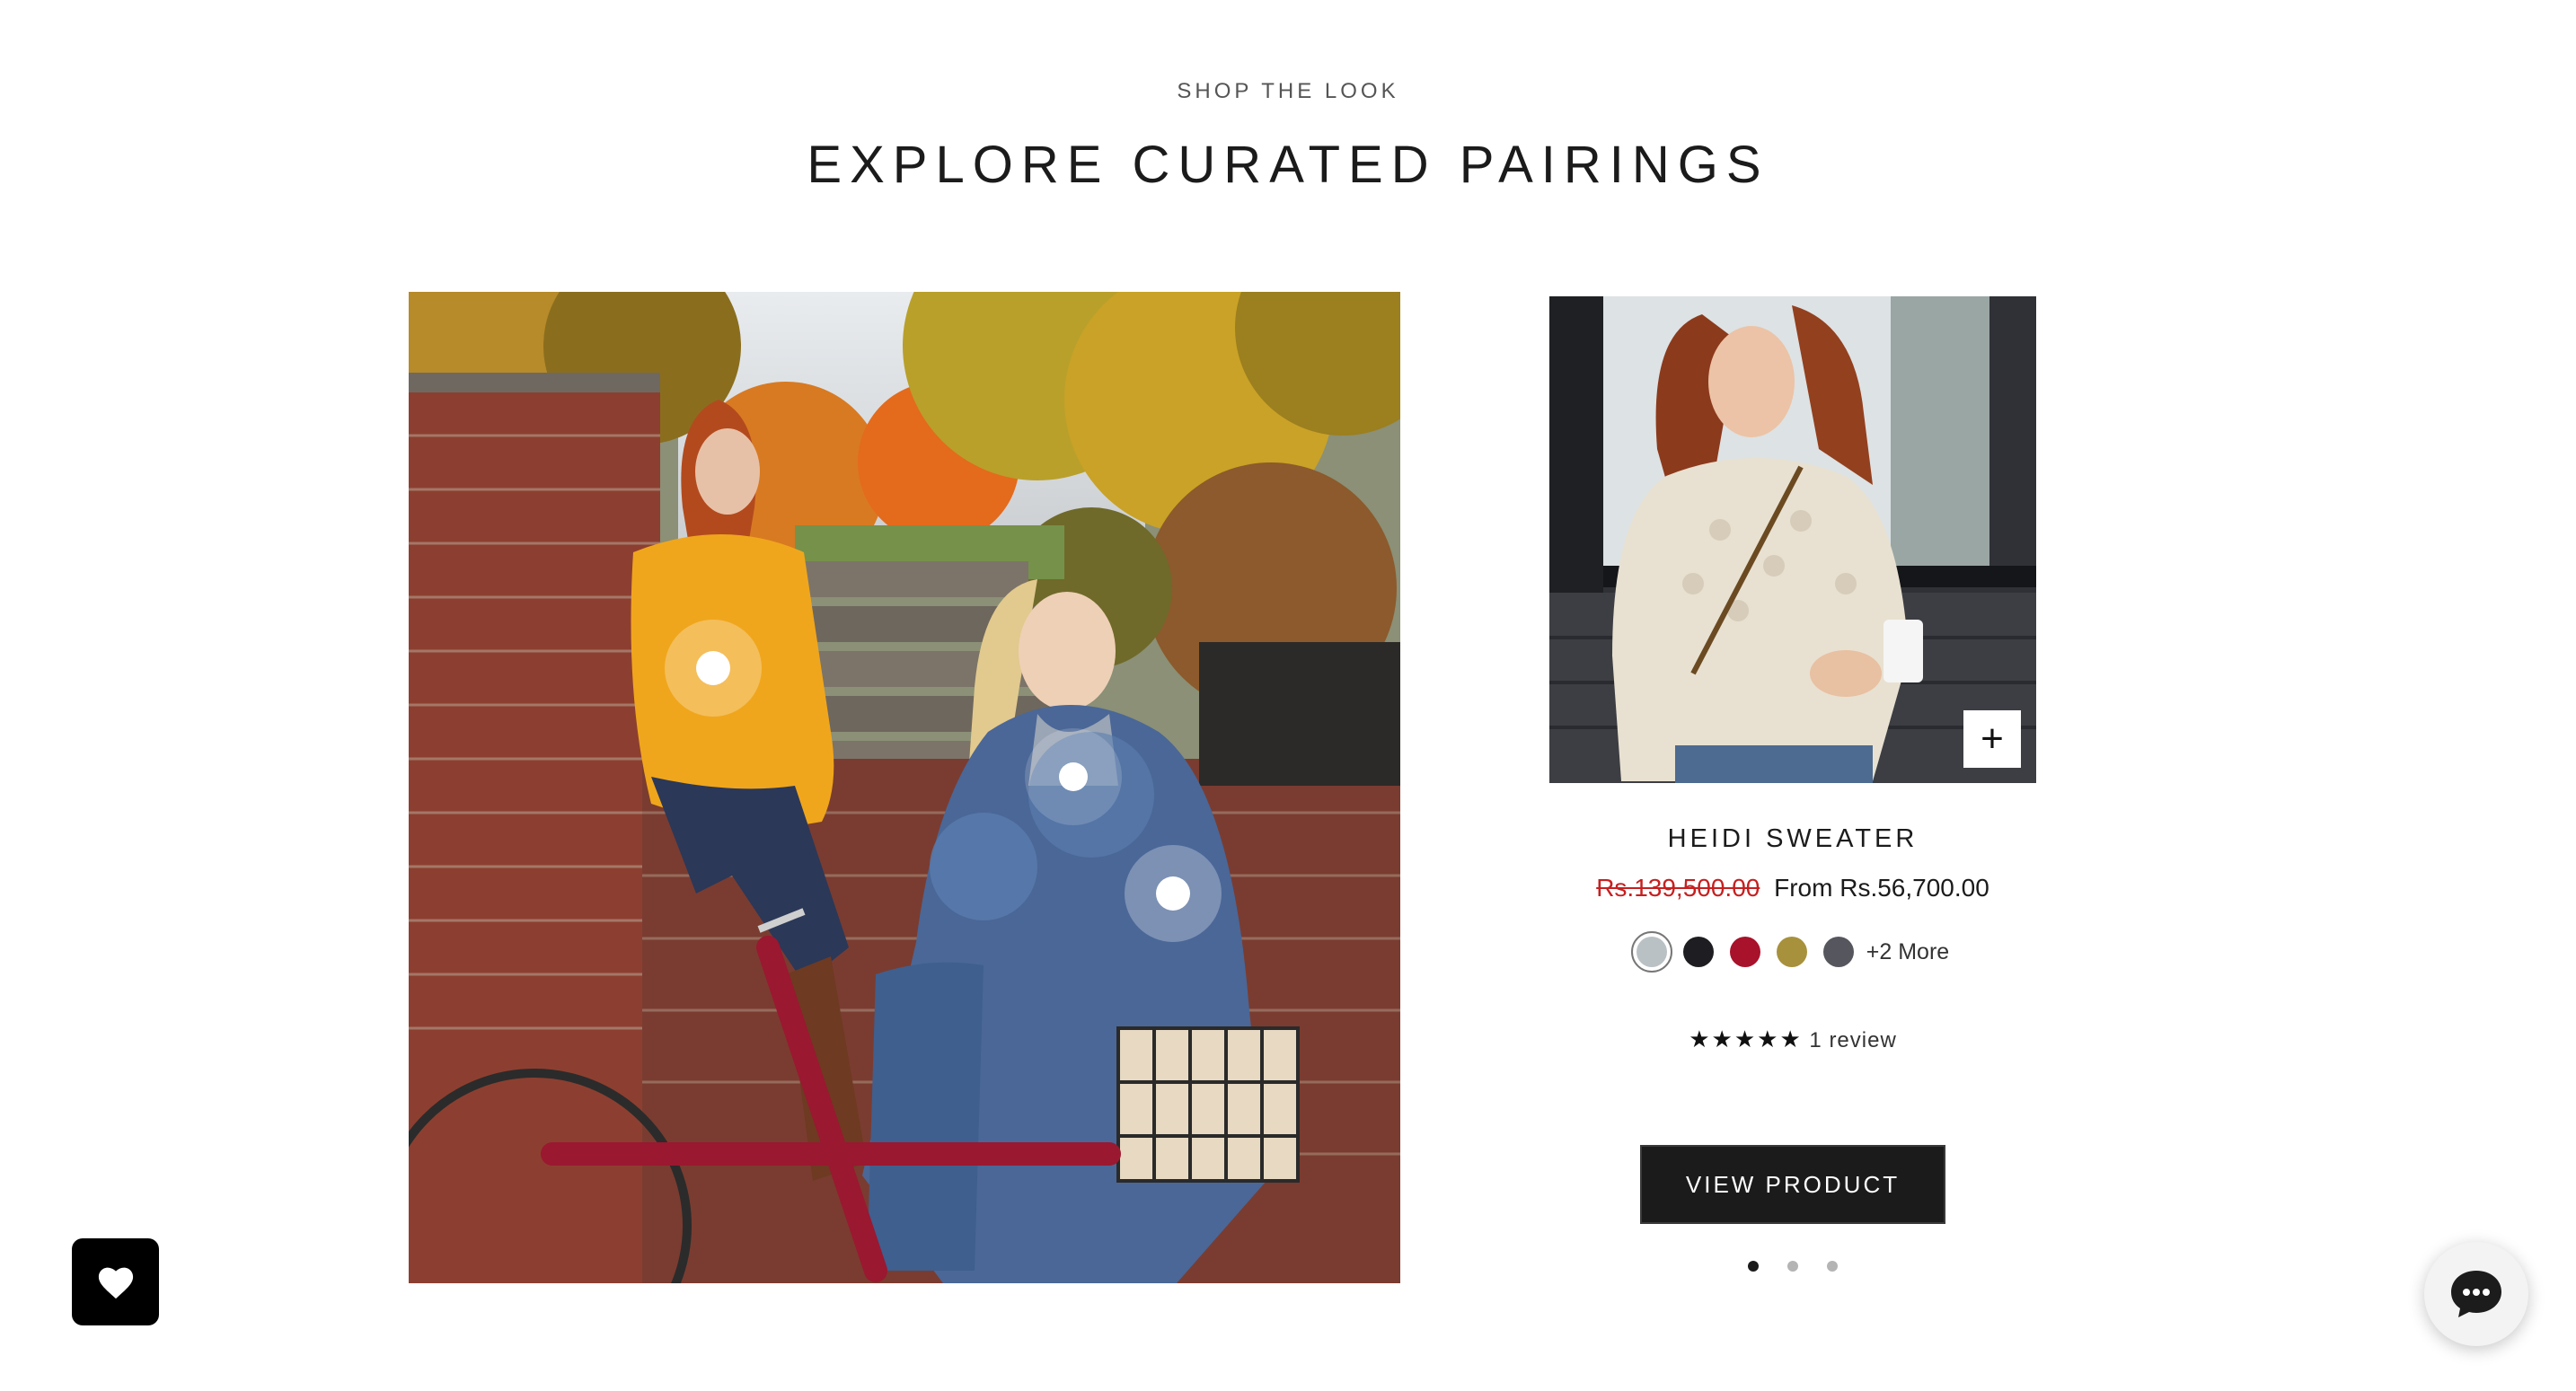 This screenshot has height=1391, width=2576. I want to click on rating: ★★★★★ 1 review, so click(1793, 1040).